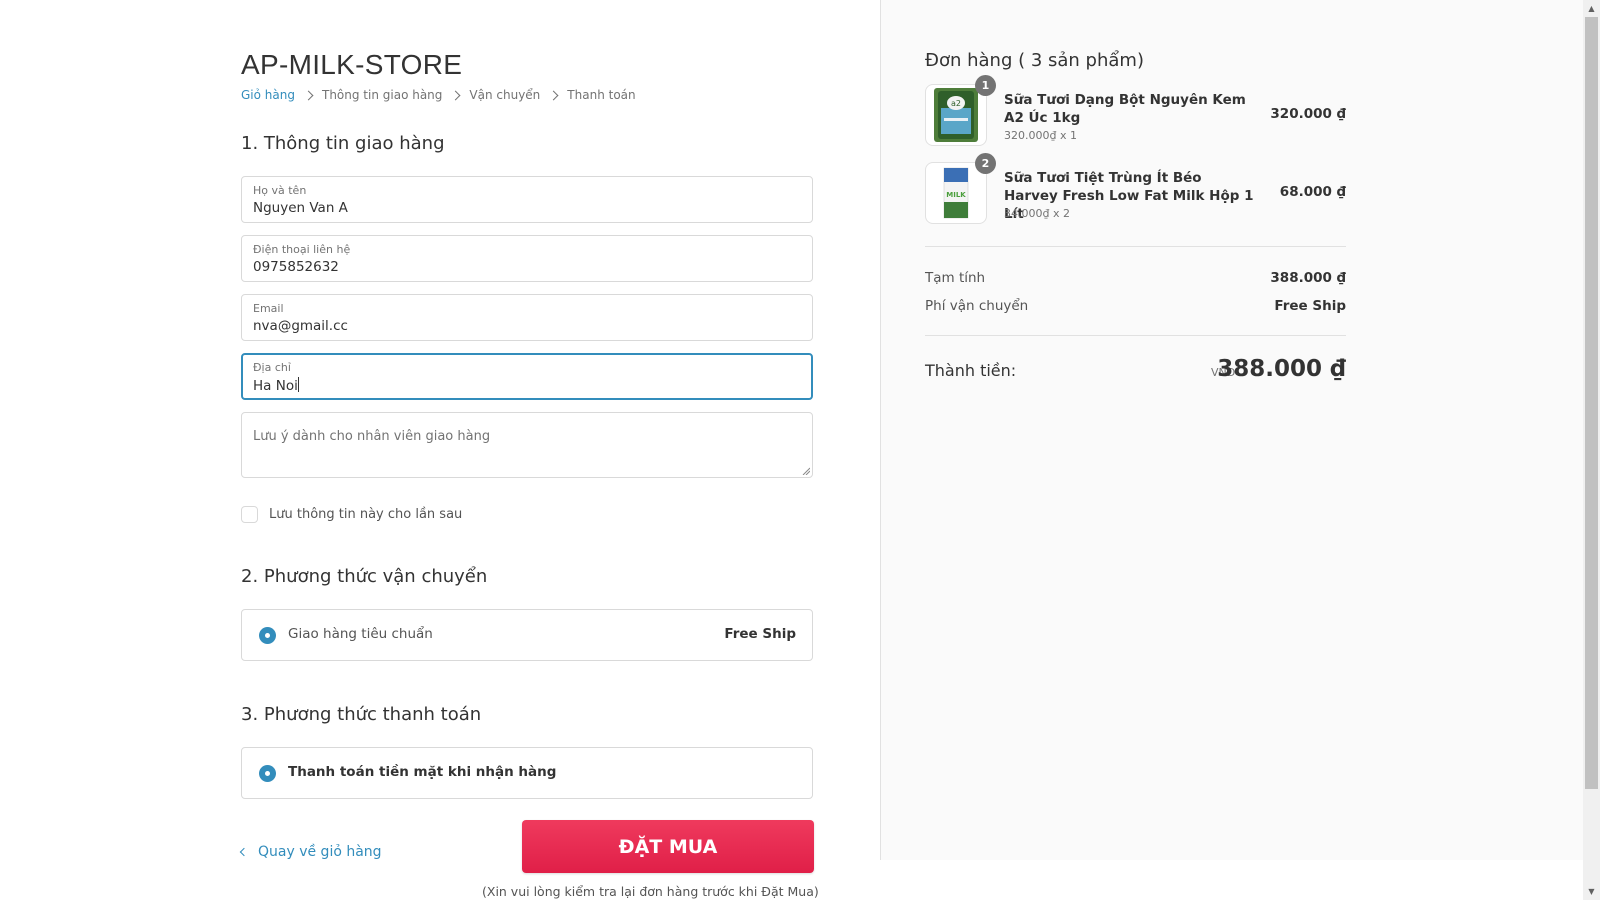 The width and height of the screenshot is (1600, 900). I want to click on payment-option-cod: Thanh toán tiền mặt khi nhận hàng, so click(527, 773).